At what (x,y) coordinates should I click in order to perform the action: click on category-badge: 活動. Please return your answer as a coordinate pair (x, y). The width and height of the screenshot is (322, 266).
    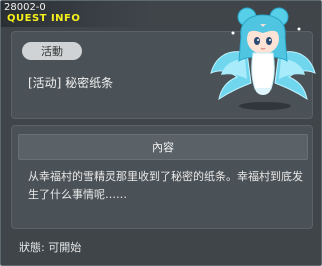
    Looking at the image, I should click on (52, 51).